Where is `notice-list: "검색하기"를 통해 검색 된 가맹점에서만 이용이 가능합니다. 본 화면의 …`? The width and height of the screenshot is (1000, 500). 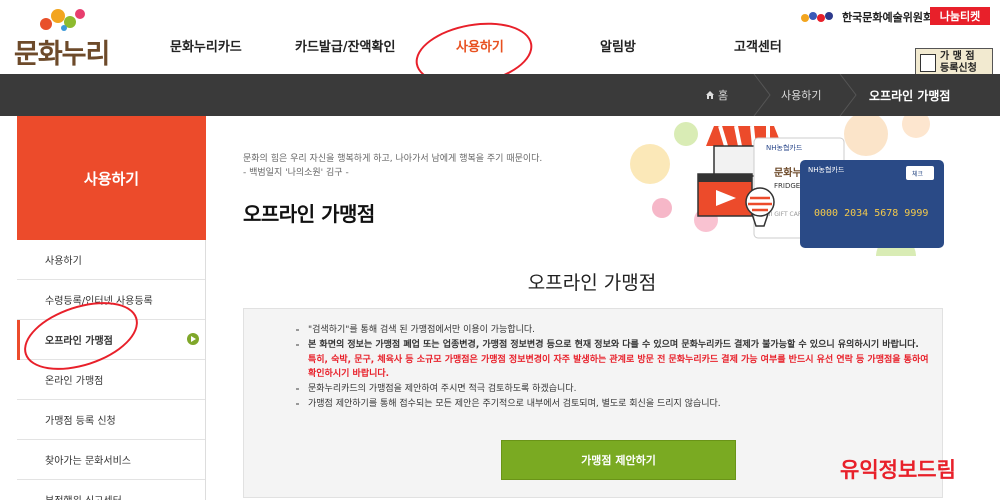
notice-list: "검색하기"를 통해 검색 된 가맹점에서만 이용이 가능합니다. 본 화면의 … is located at coordinates (614, 367).